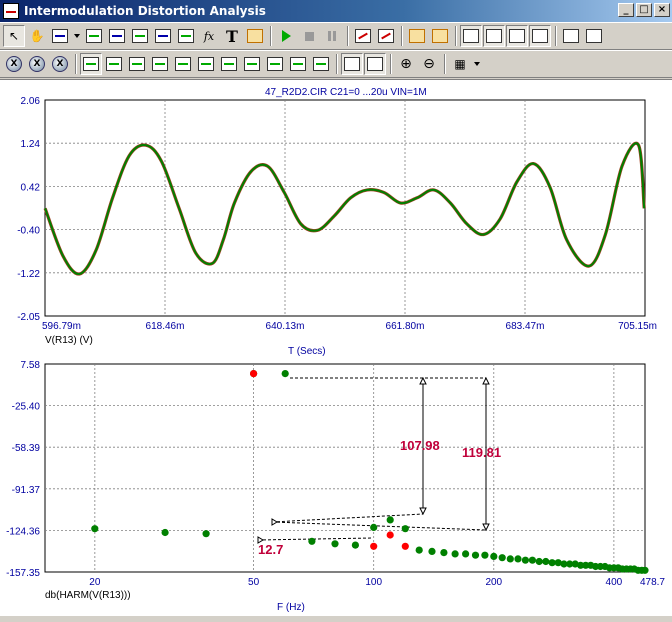 The image size is (672, 622). I want to click on layout-icon, so click(540, 36).